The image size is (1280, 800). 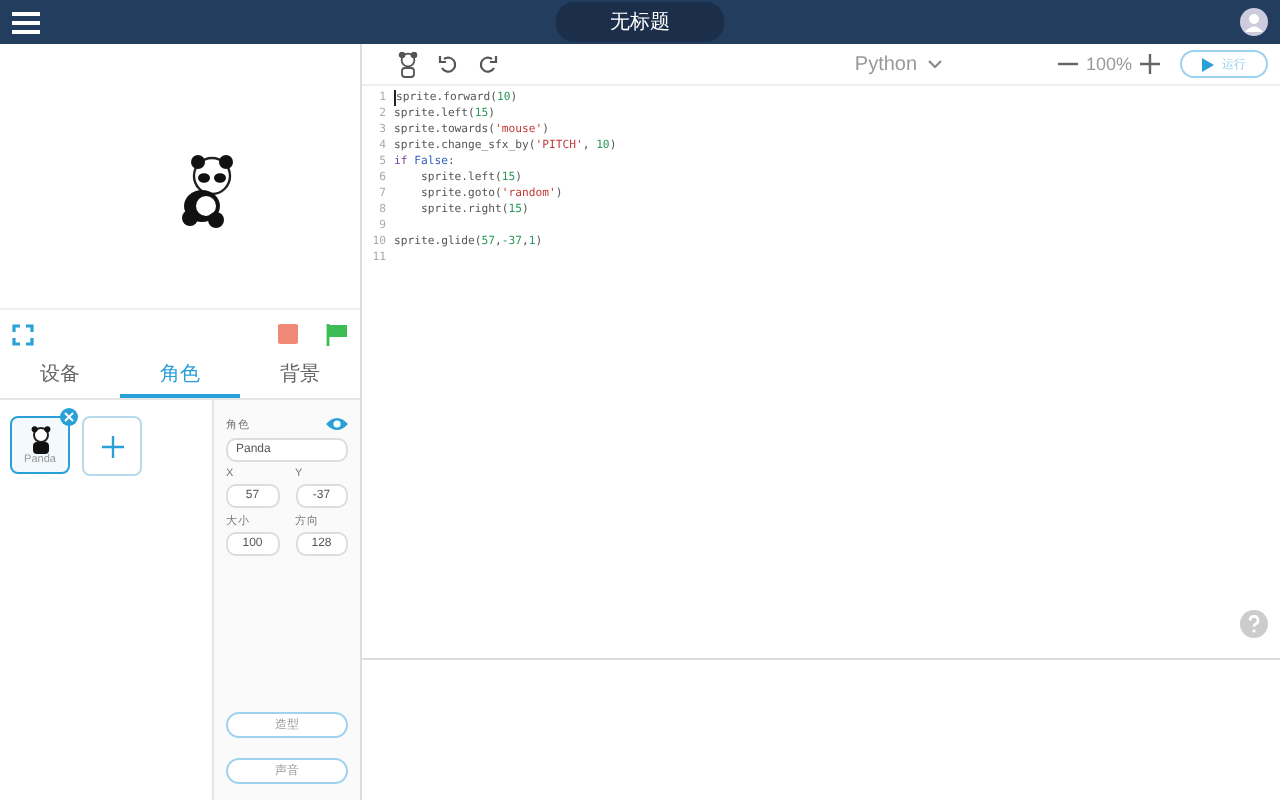 I want to click on add-sprite-button, so click(x=112, y=446).